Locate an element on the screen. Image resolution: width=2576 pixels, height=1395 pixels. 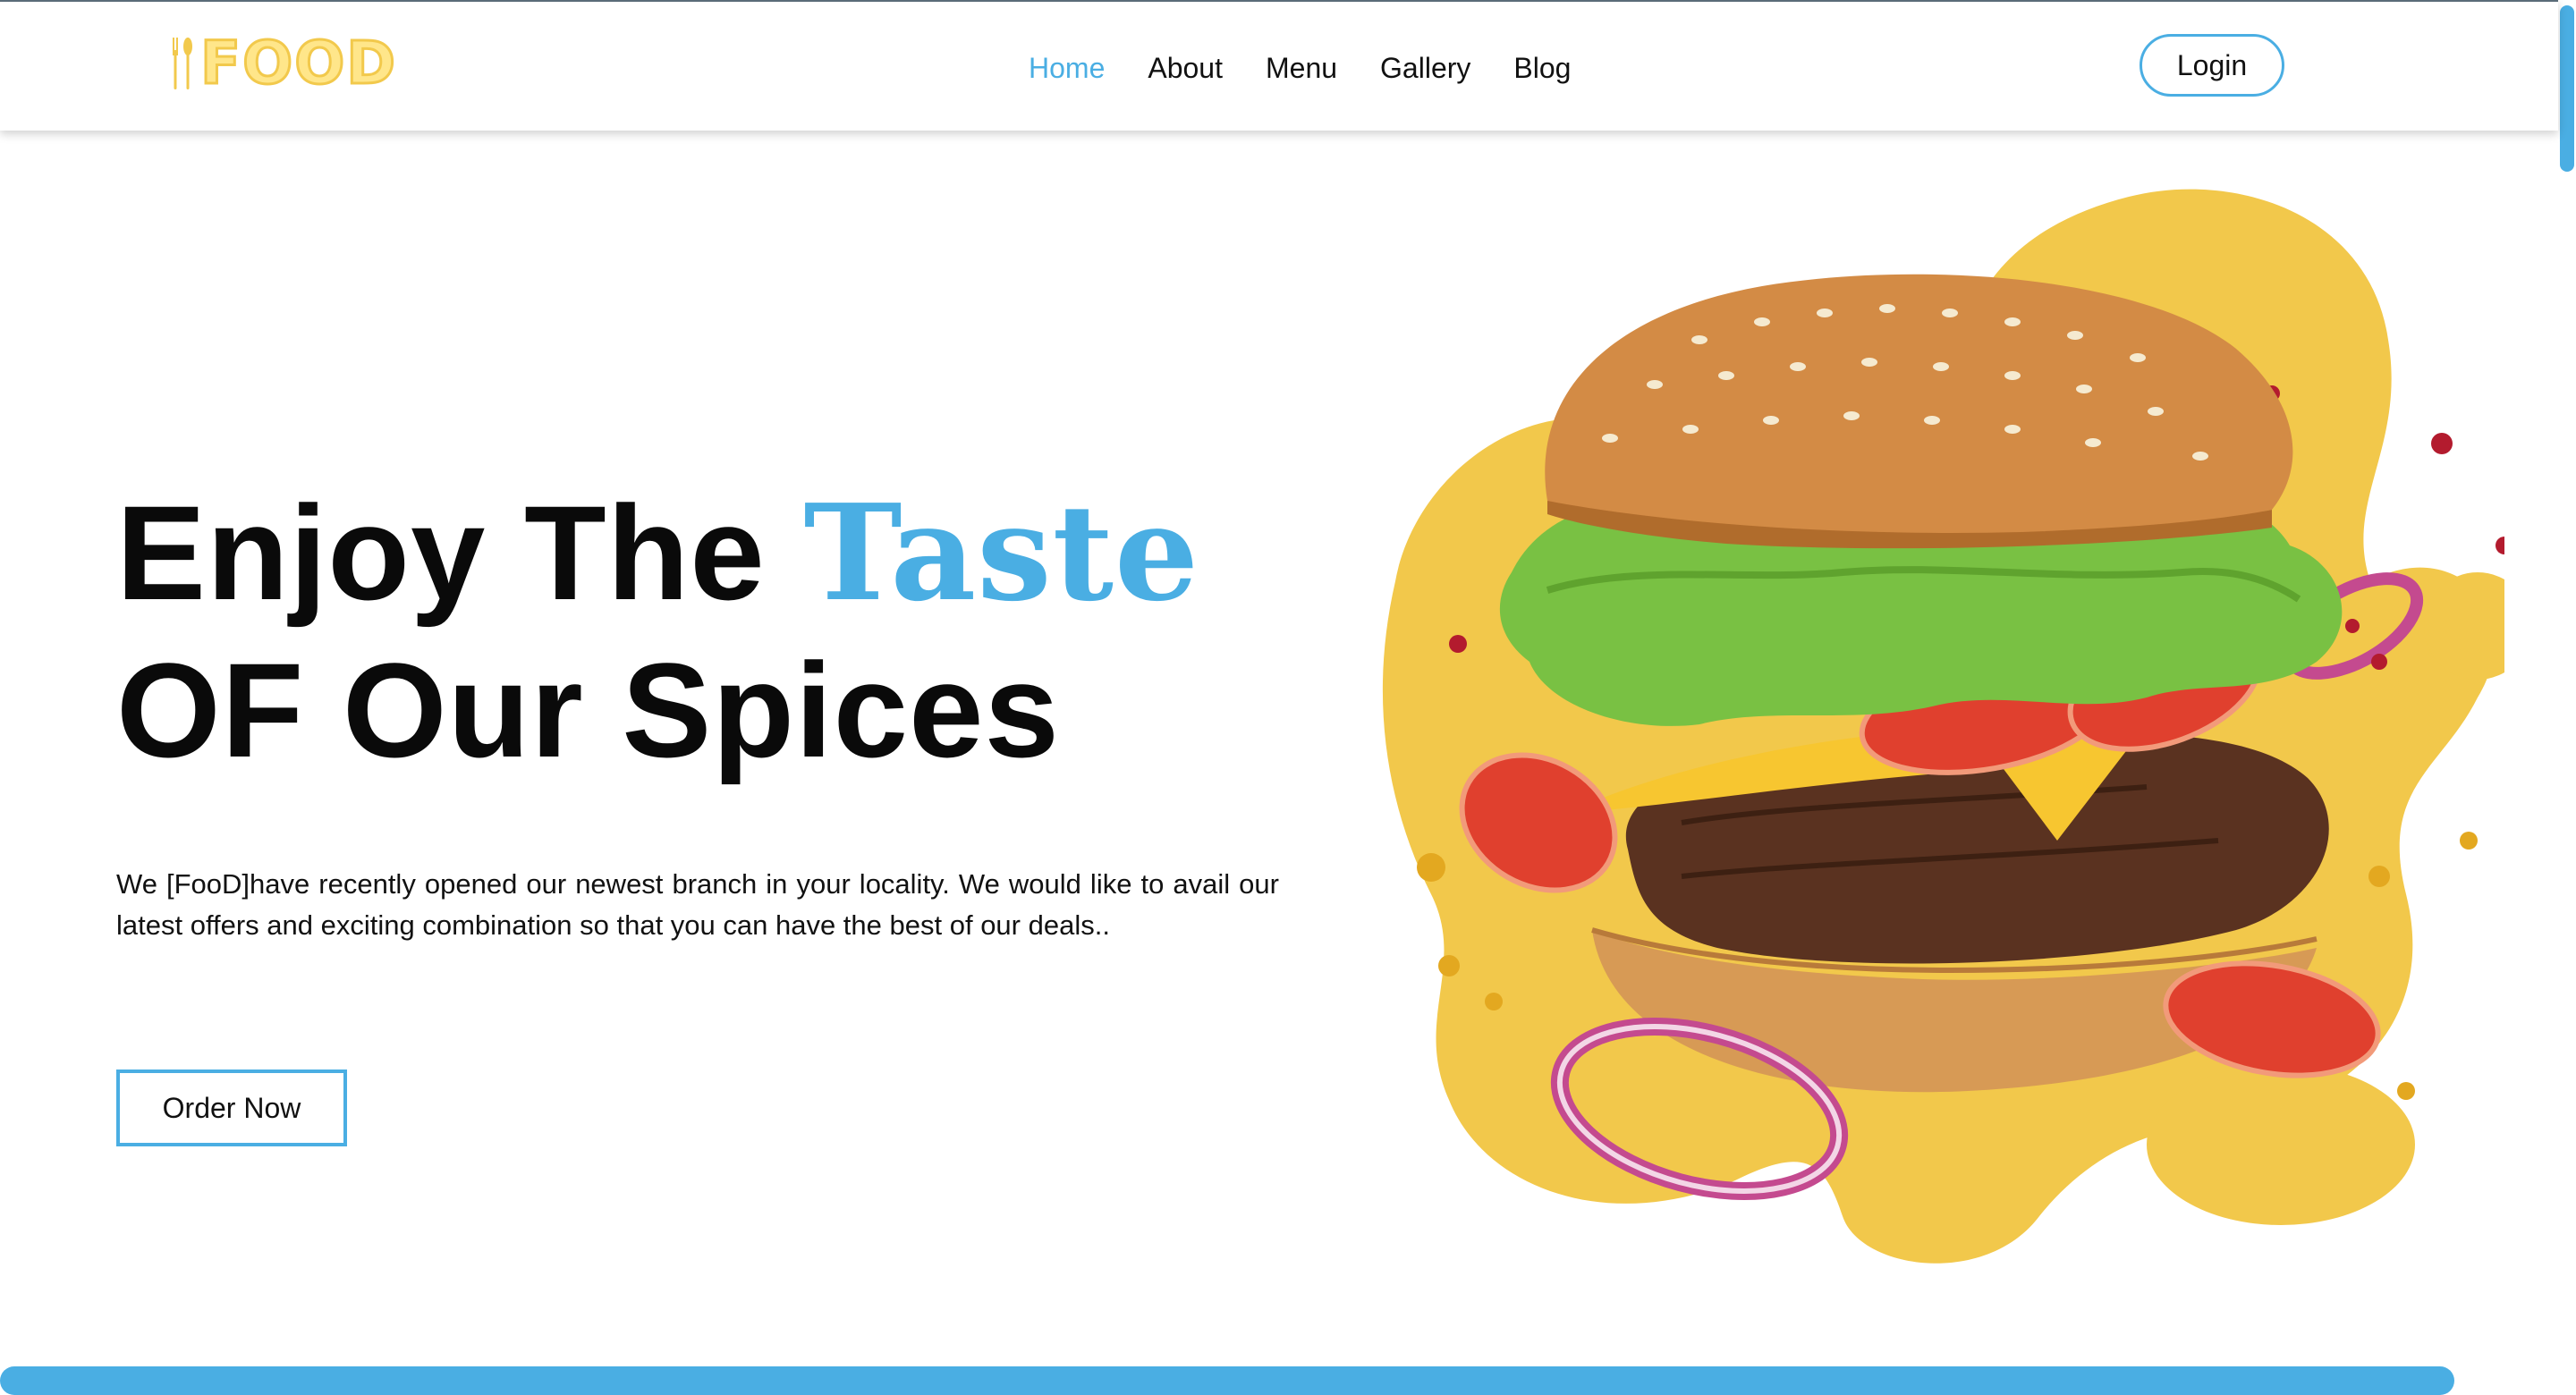
nav-blog-link: Blog is located at coordinates (1542, 67).